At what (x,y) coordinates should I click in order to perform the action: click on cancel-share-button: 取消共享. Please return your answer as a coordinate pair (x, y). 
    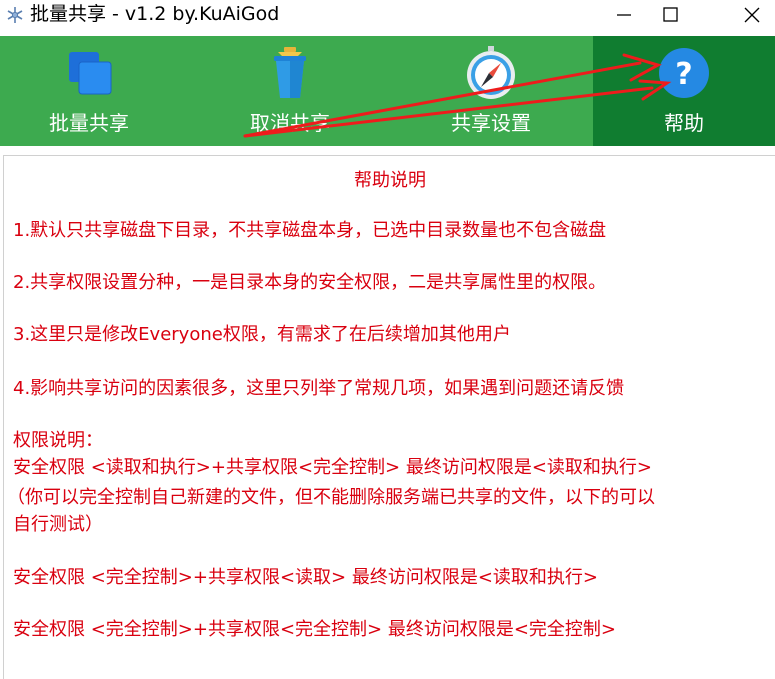
    Looking at the image, I should click on (290, 91).